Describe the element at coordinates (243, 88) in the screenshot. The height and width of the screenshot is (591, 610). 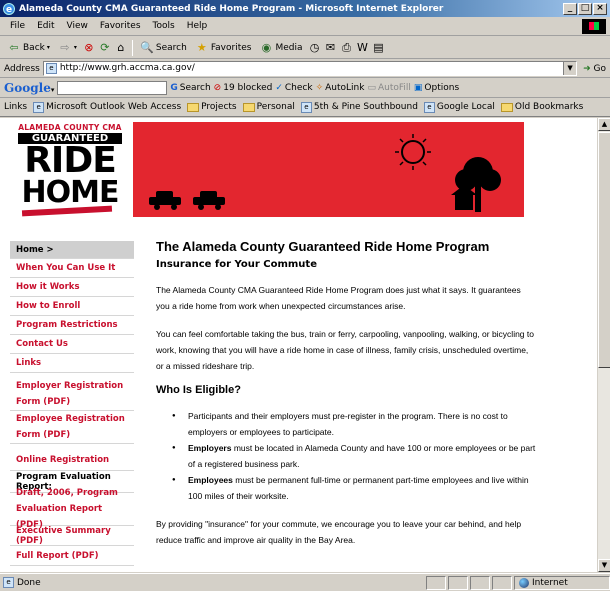
I see `popup-blocker-button: ⊘ 19 blocked` at that location.